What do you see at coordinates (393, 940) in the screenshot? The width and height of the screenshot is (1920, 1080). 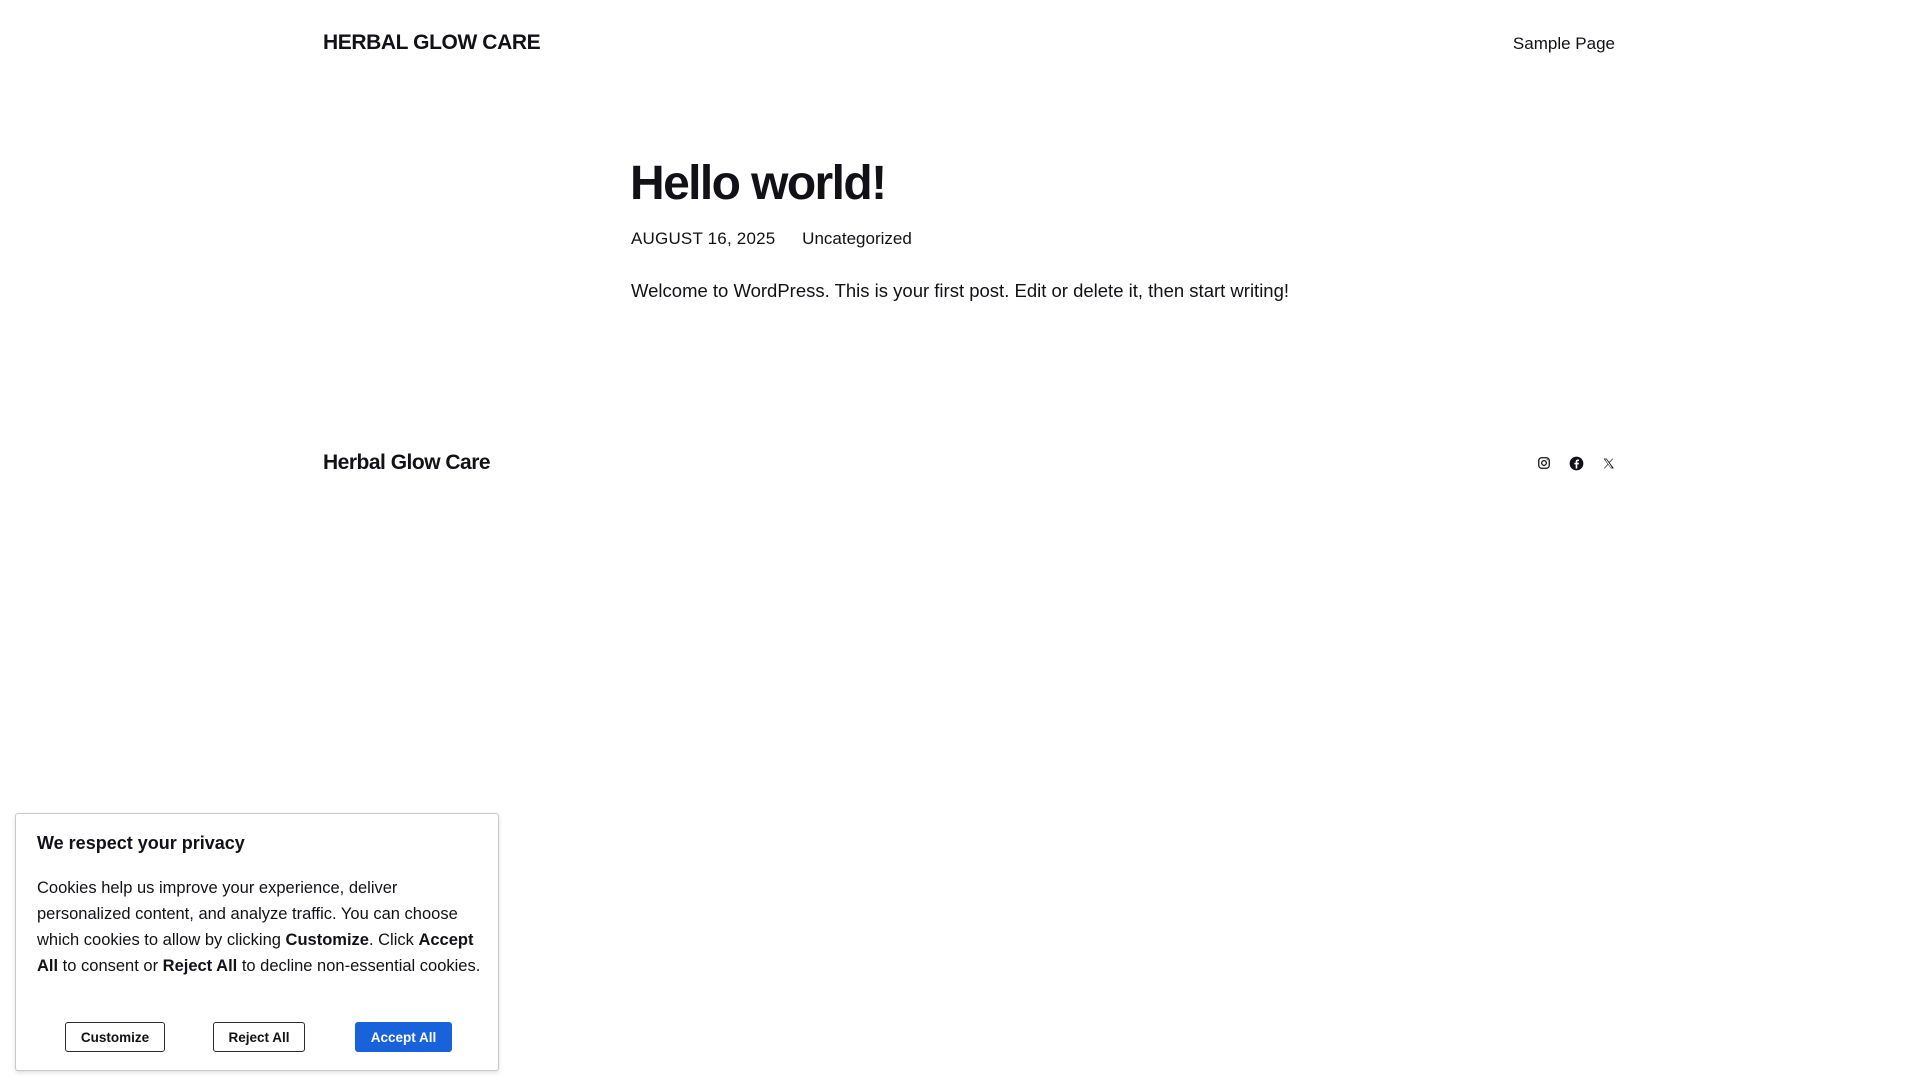 I see `cookie-text-part: . Click` at bounding box center [393, 940].